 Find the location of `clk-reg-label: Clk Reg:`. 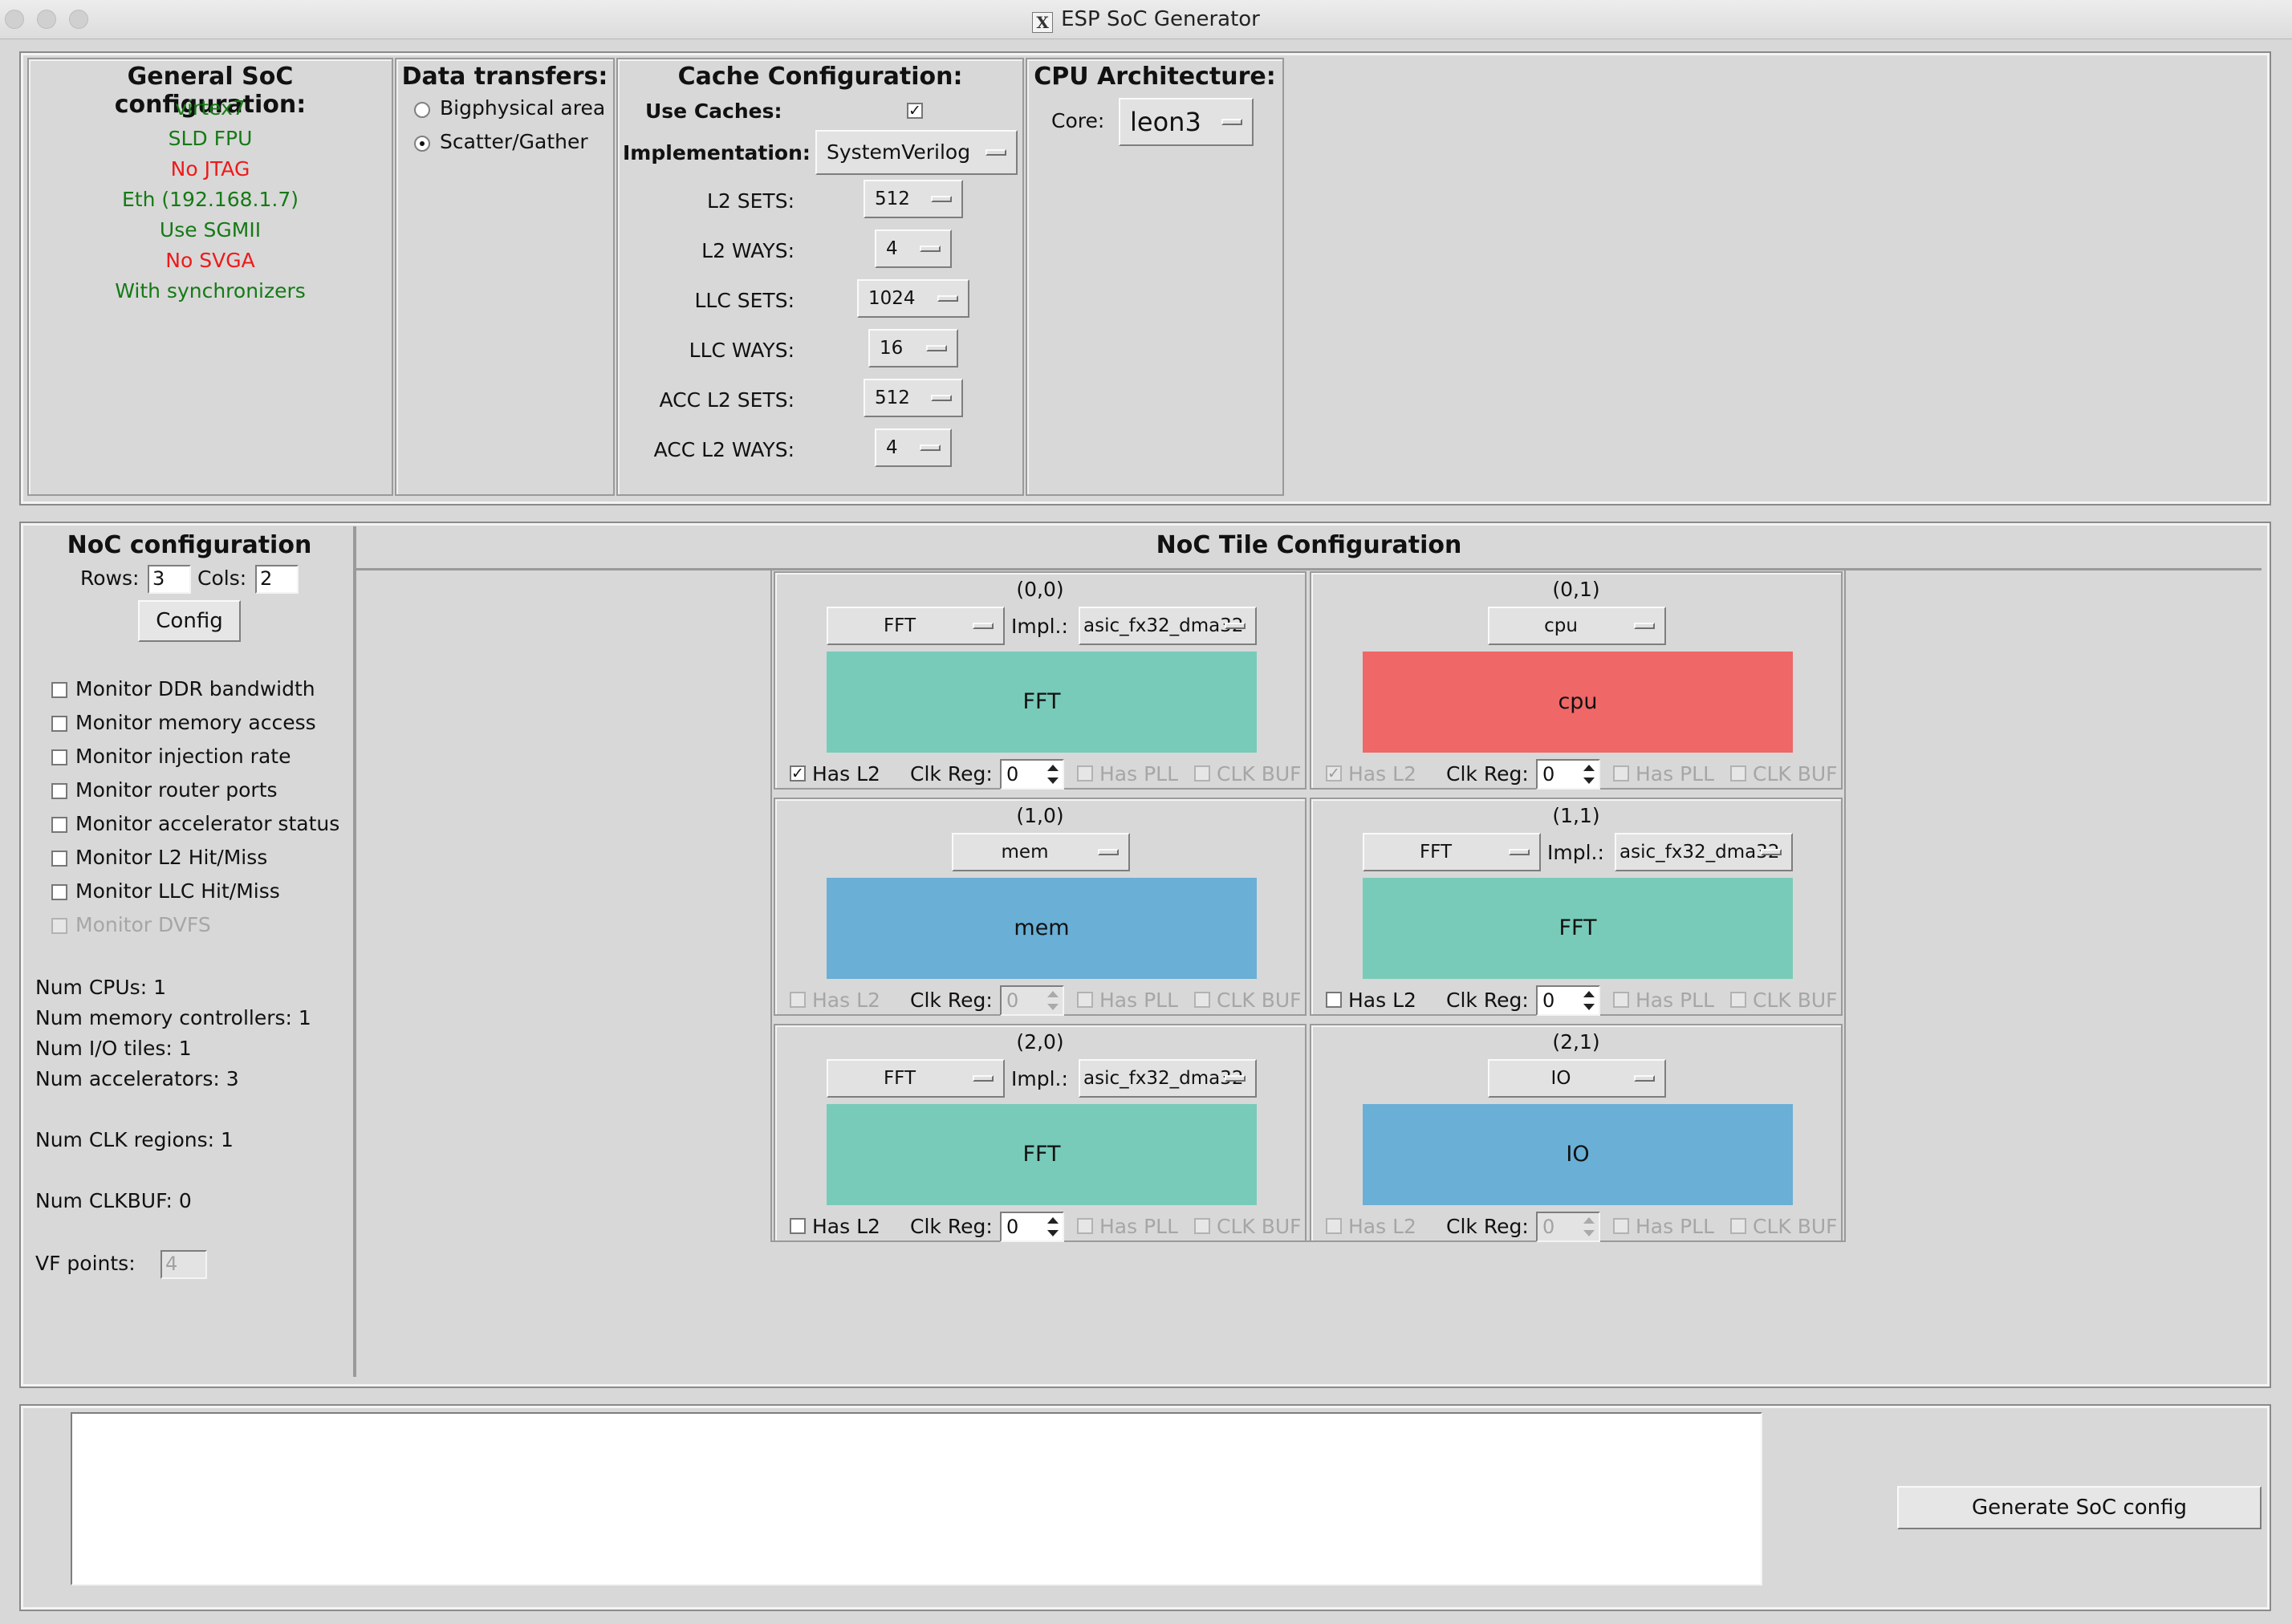

clk-reg-label: Clk Reg: is located at coordinates (1488, 1000).